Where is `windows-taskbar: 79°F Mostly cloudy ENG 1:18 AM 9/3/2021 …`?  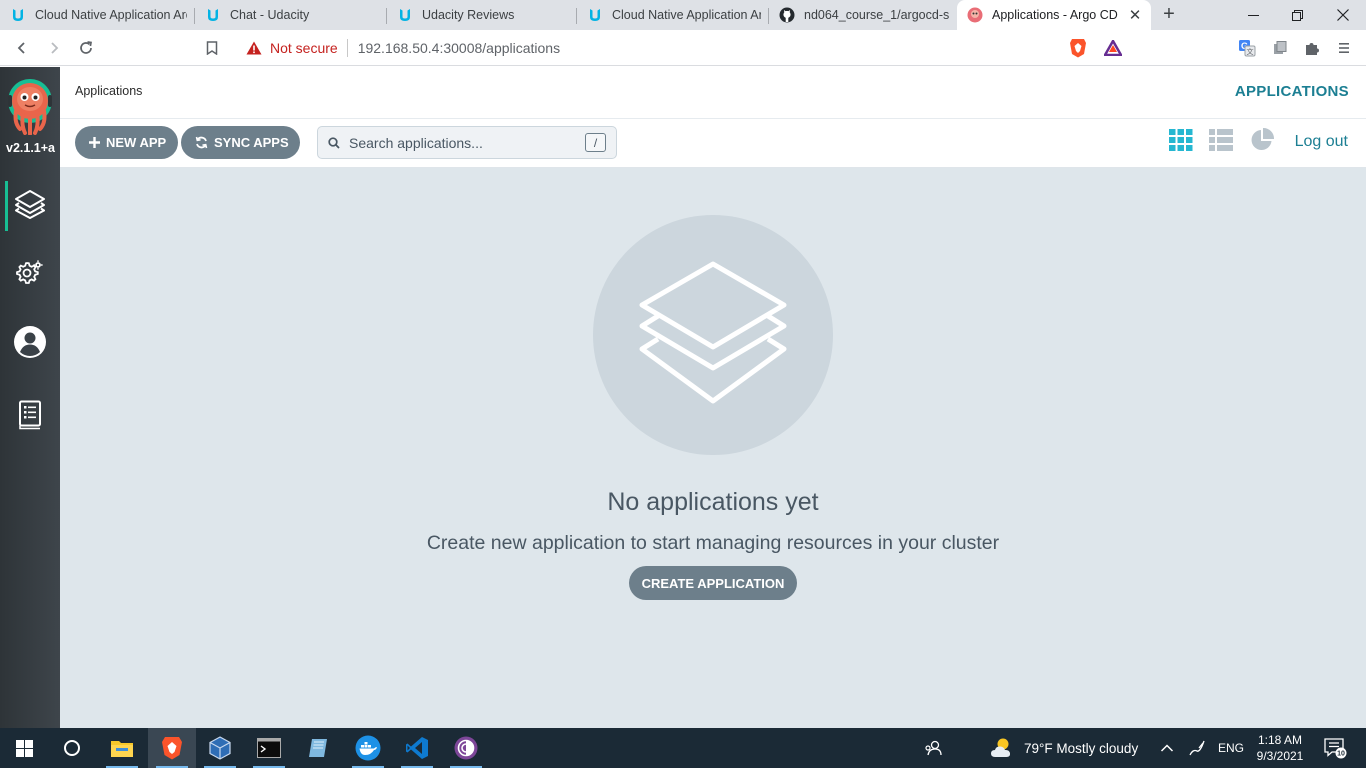 windows-taskbar: 79°F Mostly cloudy ENG 1:18 AM 9/3/2021 … is located at coordinates (683, 748).